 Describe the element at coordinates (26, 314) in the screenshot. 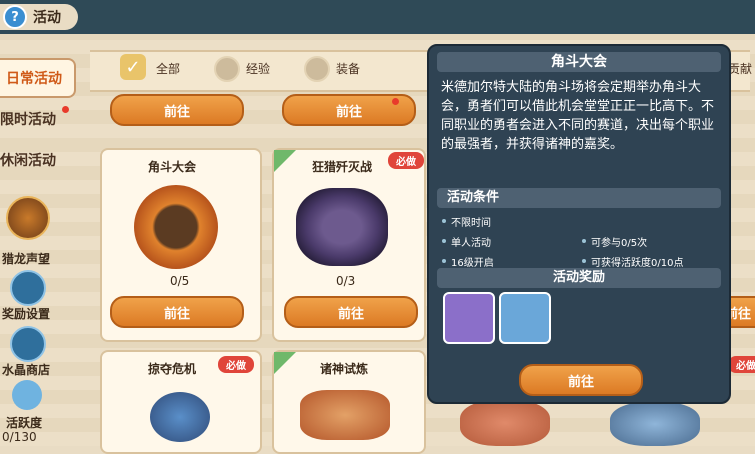

I see `sidebar-item-label: 奖励设置` at that location.